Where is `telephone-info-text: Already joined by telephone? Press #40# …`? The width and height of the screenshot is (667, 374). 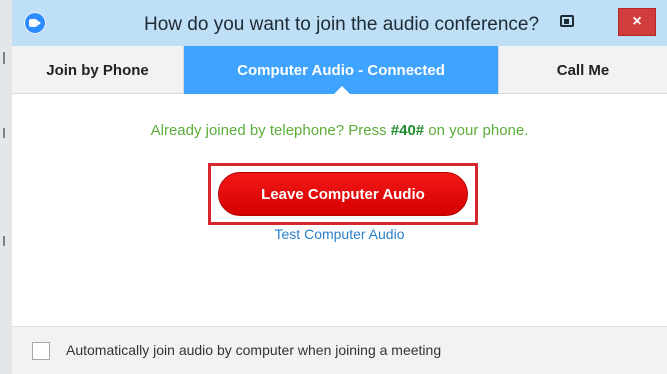 telephone-info-text: Already joined by telephone? Press #40# … is located at coordinates (339, 130).